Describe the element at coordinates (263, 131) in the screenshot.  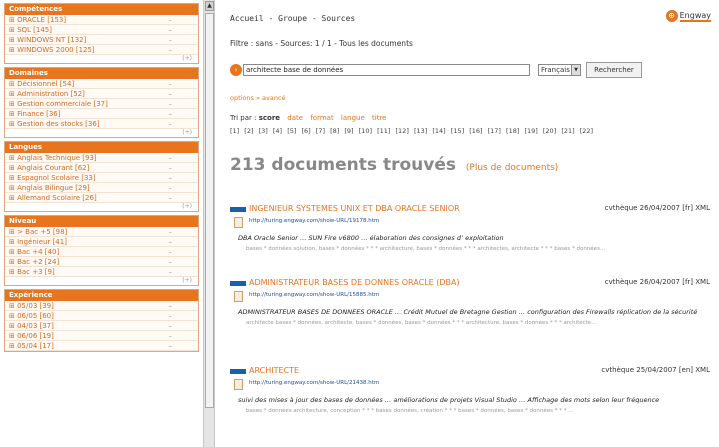
I see `page-link: [3]` at that location.